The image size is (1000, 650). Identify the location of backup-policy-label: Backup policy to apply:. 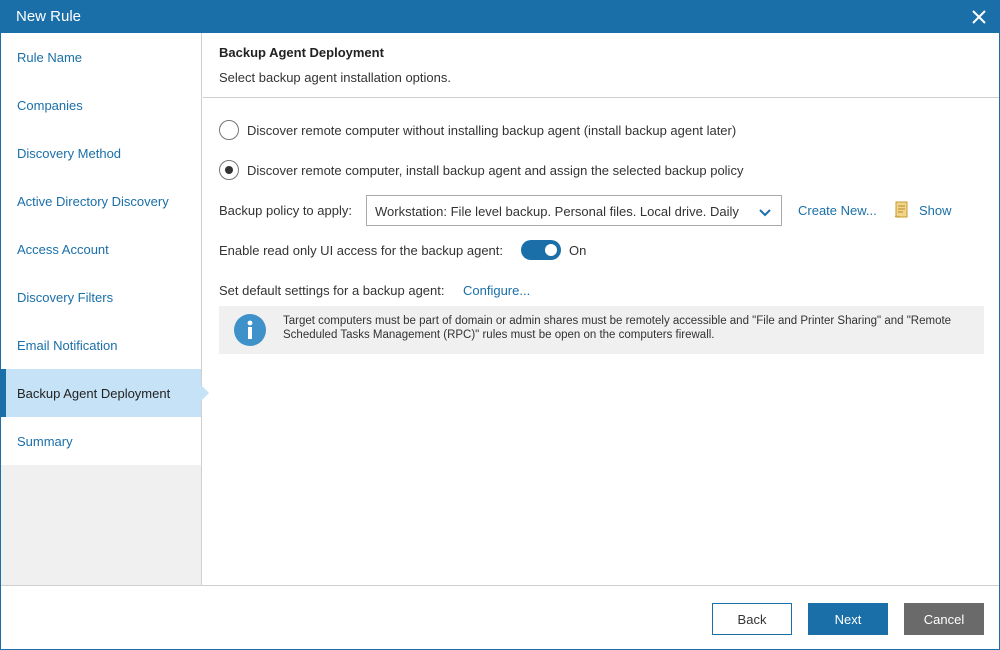
(285, 210).